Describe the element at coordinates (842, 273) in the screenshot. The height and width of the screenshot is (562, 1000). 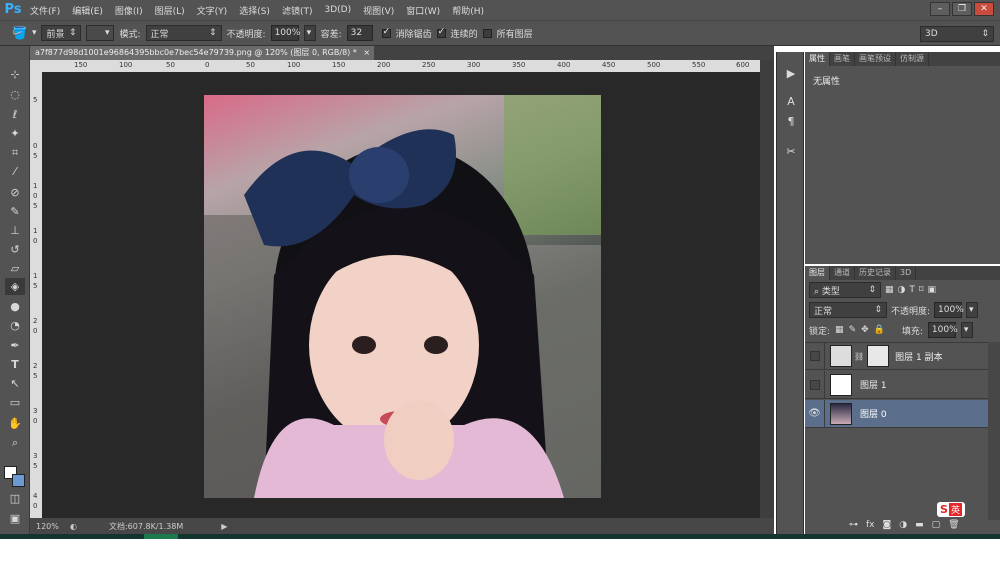
I see `tab-channels: 通道` at that location.